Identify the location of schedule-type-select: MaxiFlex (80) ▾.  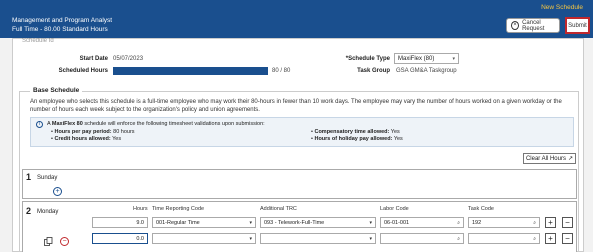
(426, 58).